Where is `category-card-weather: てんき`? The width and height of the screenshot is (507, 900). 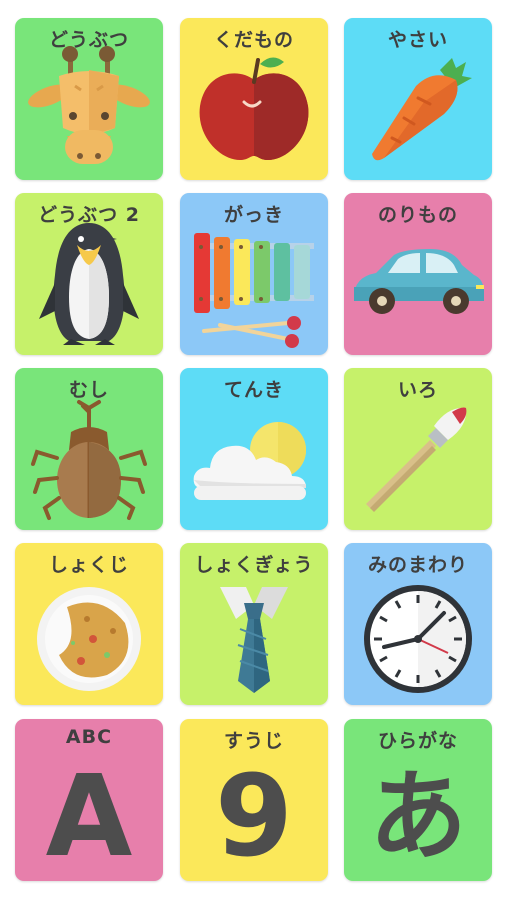
category-card-weather: てんき is located at coordinates (254, 449).